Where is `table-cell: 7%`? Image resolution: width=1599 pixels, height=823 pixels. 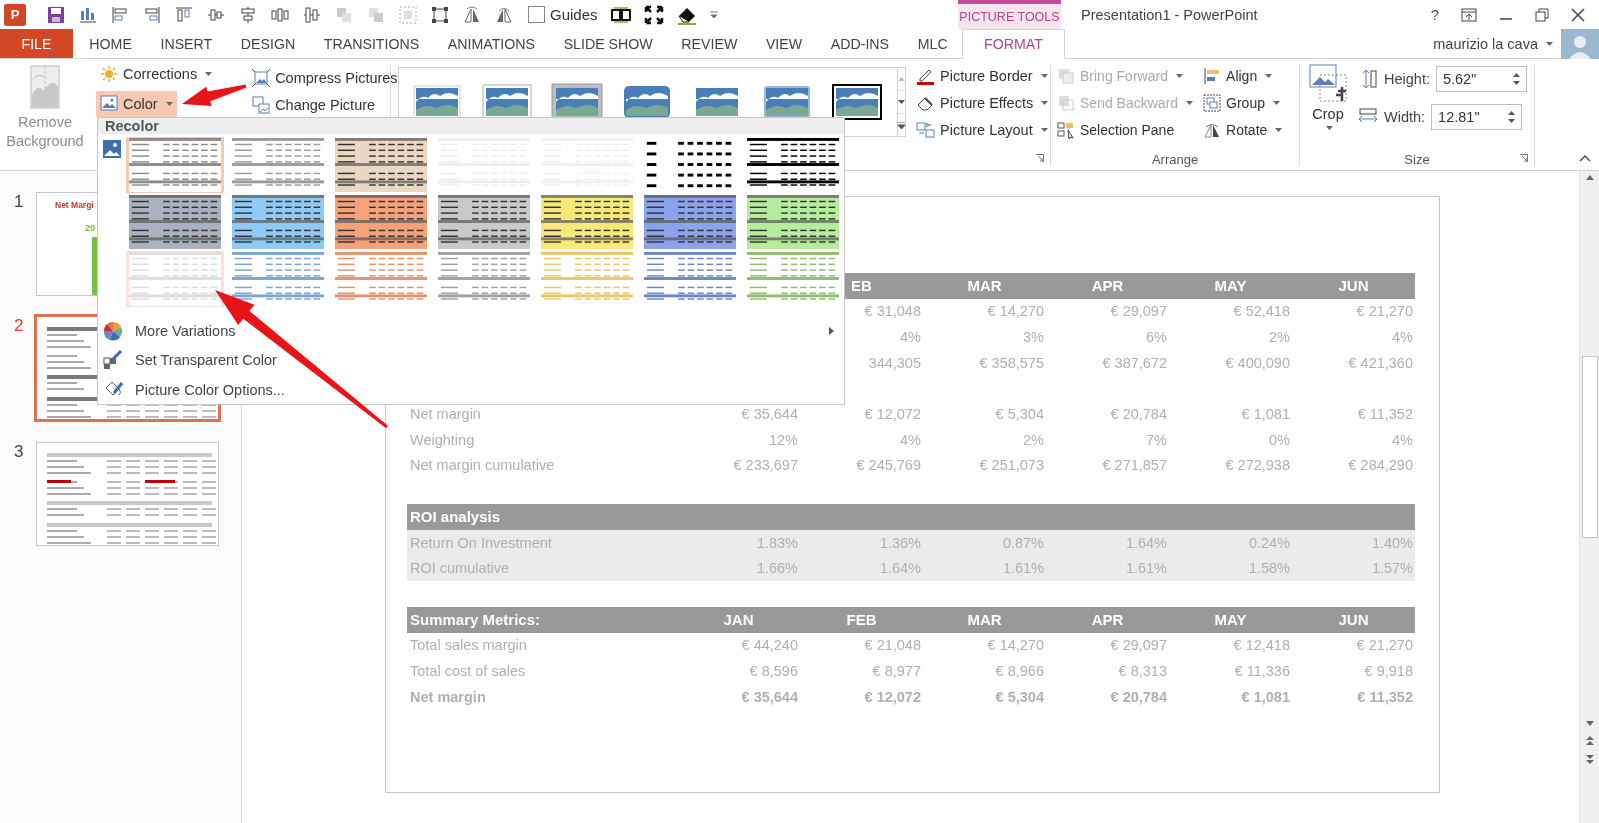 table-cell: 7% is located at coordinates (1156, 439).